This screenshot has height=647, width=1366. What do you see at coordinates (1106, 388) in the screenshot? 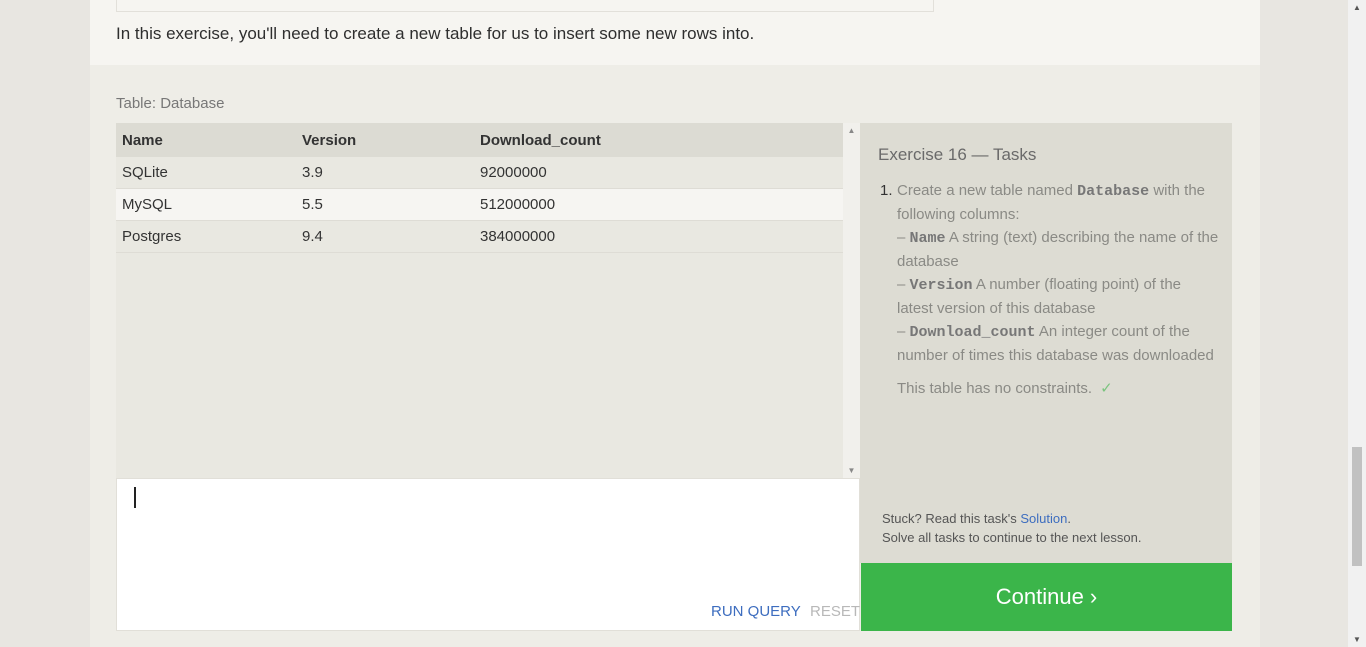
I see `checkmark-icon: ✓` at bounding box center [1106, 388].